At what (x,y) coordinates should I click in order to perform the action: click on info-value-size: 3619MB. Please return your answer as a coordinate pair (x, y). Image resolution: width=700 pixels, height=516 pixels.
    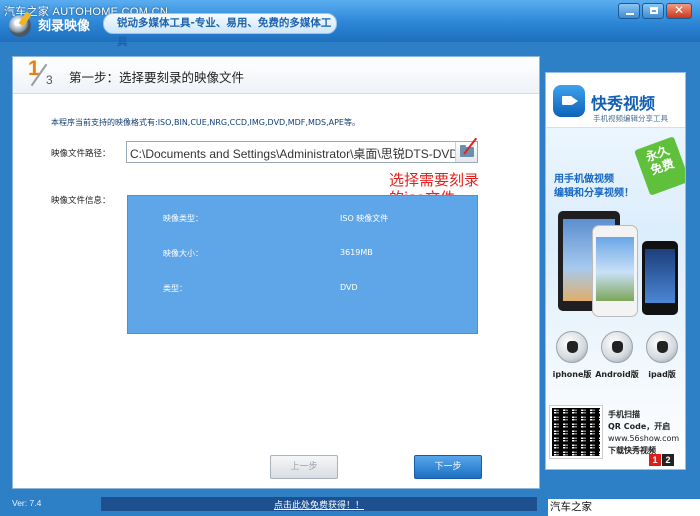
    Looking at the image, I should click on (356, 252).